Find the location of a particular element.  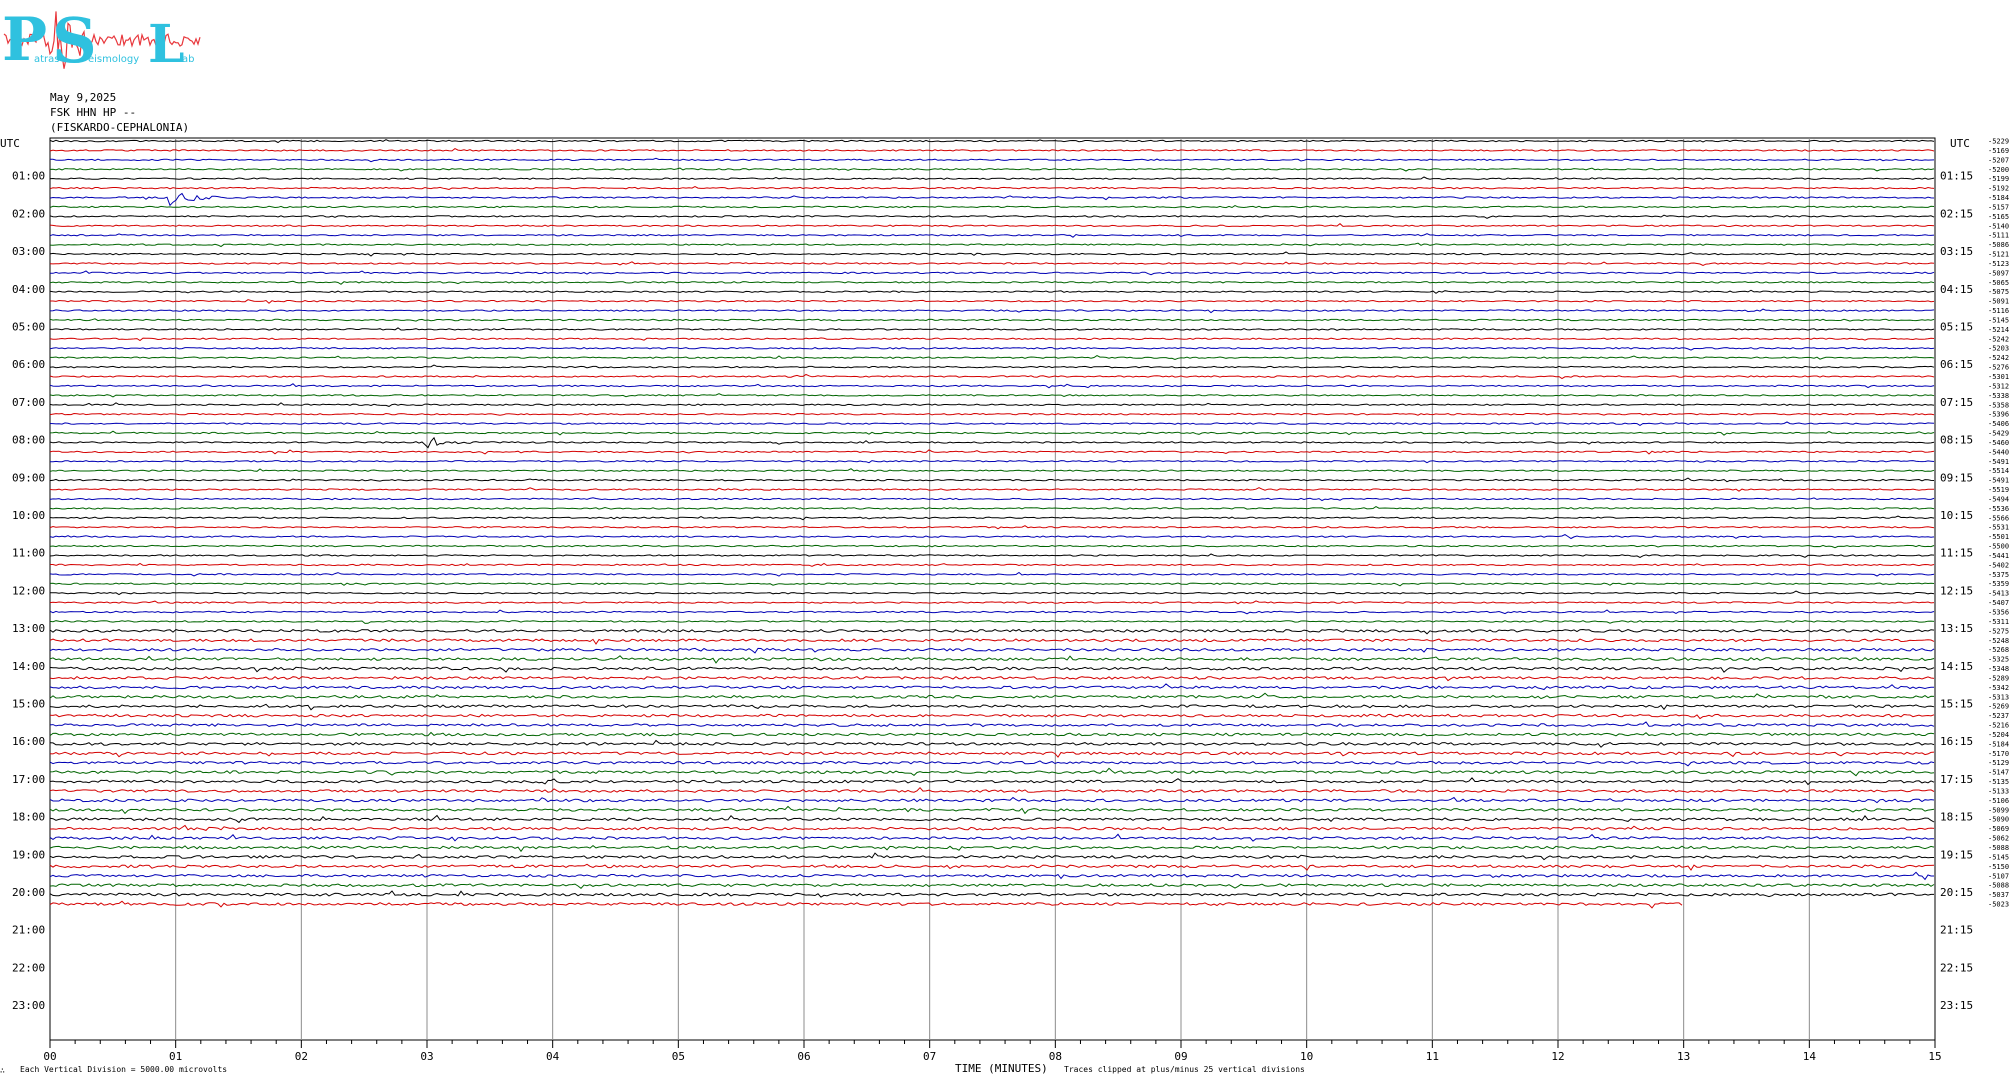

hour-label-right: 18:15 is located at coordinates (1956, 817).